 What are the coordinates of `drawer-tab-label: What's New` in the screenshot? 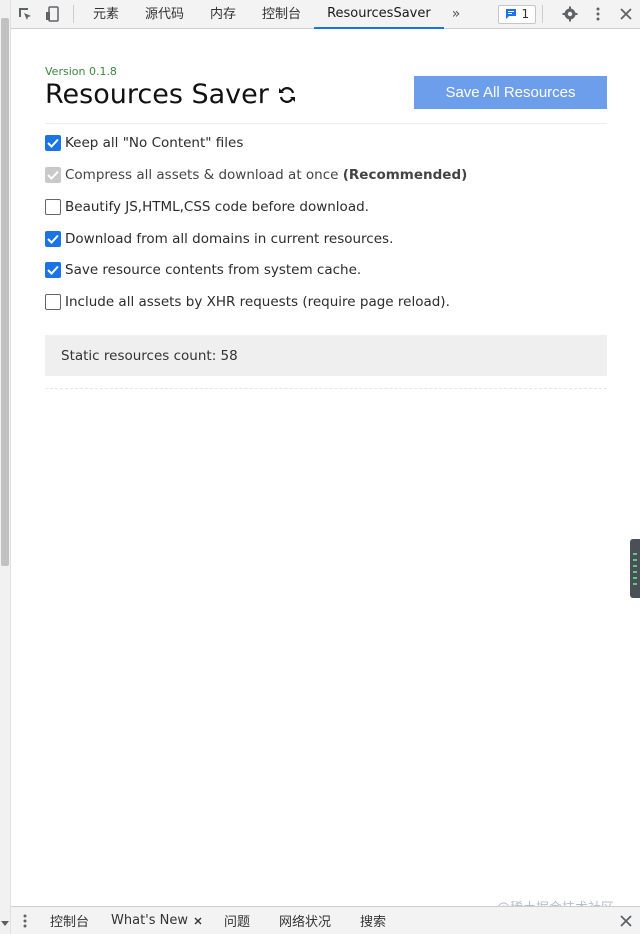 It's located at (150, 920).